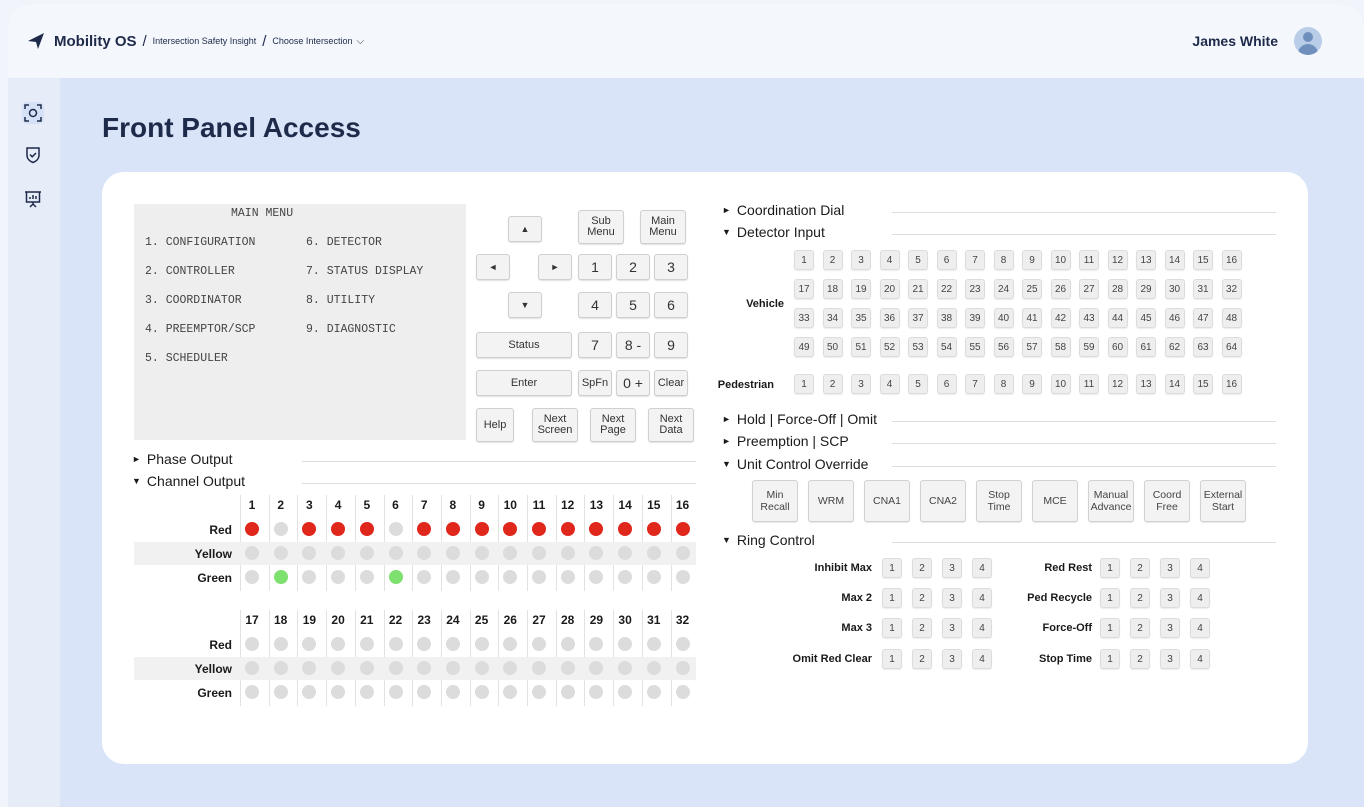  What do you see at coordinates (1060, 289) in the screenshot?
I see `vehicle-detector-button: 26` at bounding box center [1060, 289].